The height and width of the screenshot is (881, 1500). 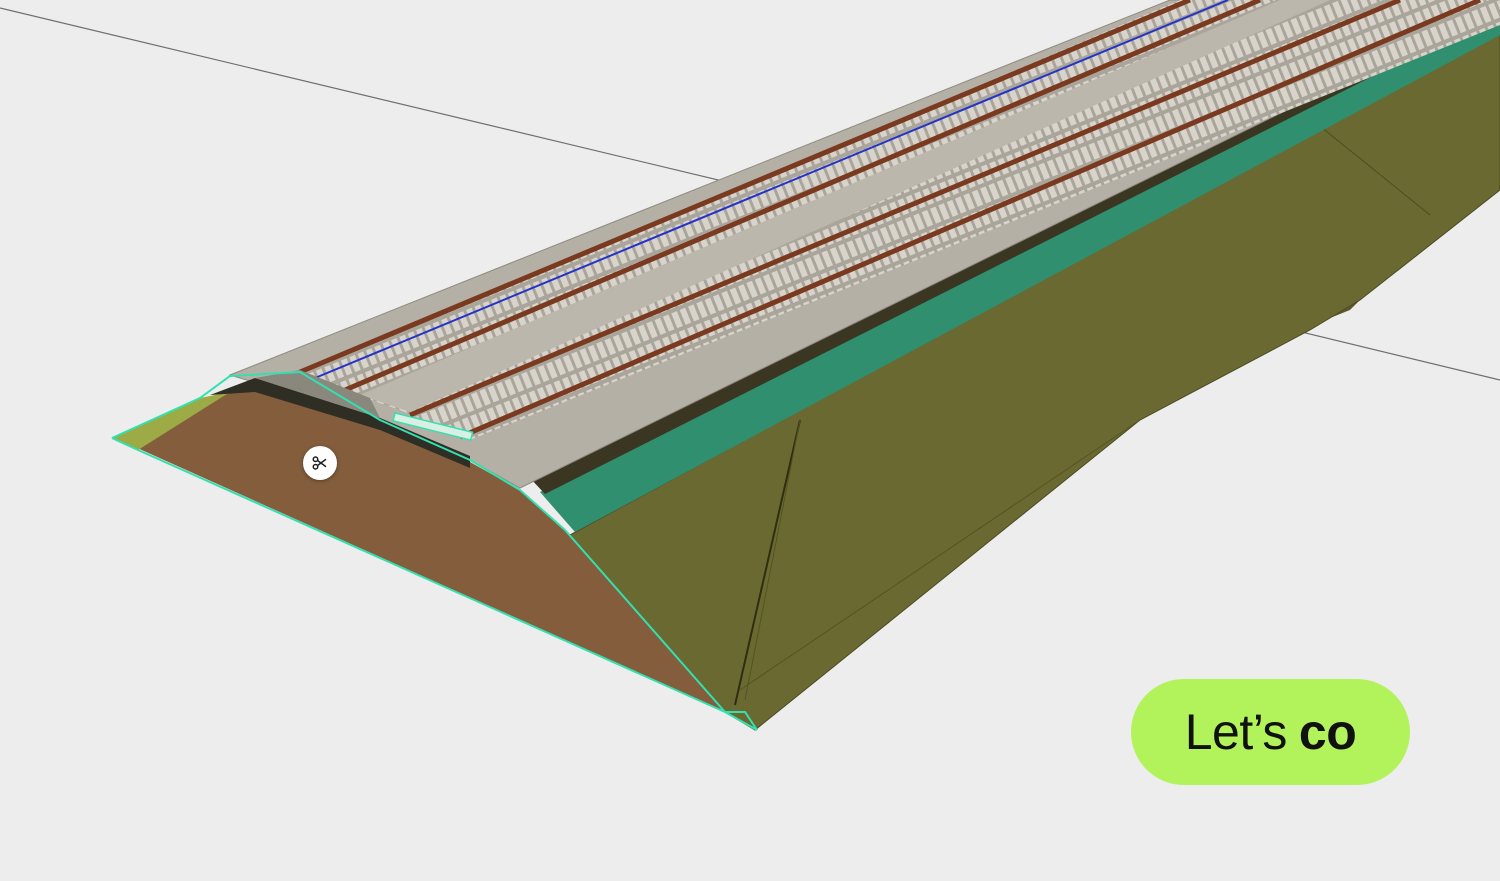 I want to click on lets-connect-button: Let’s co, so click(x=1270, y=732).